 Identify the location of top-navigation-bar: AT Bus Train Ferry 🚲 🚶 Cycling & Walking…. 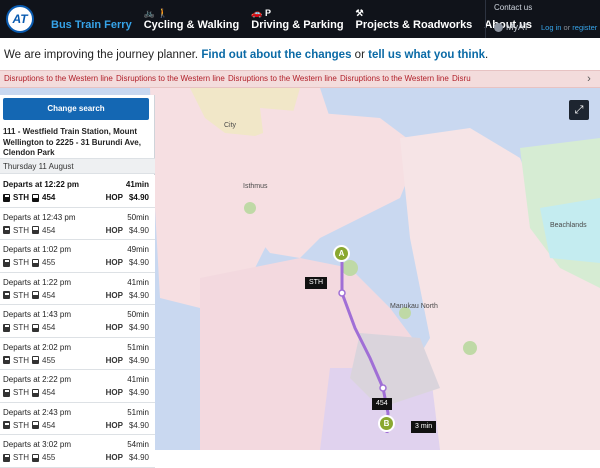
(300, 19).